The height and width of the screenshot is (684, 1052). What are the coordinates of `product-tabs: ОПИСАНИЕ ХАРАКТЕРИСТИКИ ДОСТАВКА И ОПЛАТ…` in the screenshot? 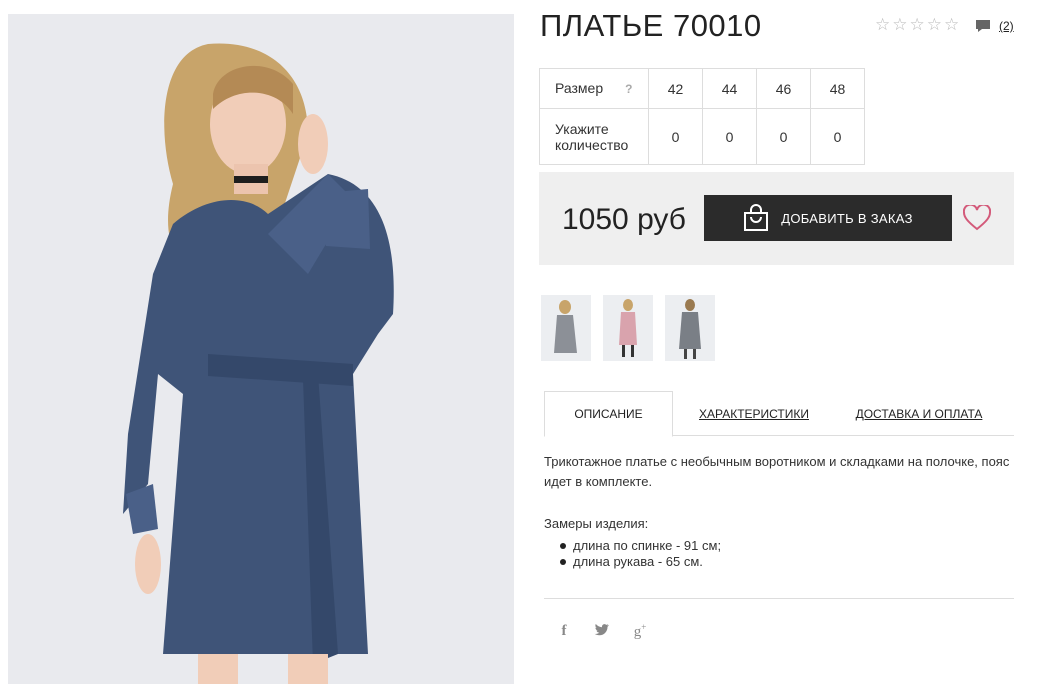 It's located at (779, 414).